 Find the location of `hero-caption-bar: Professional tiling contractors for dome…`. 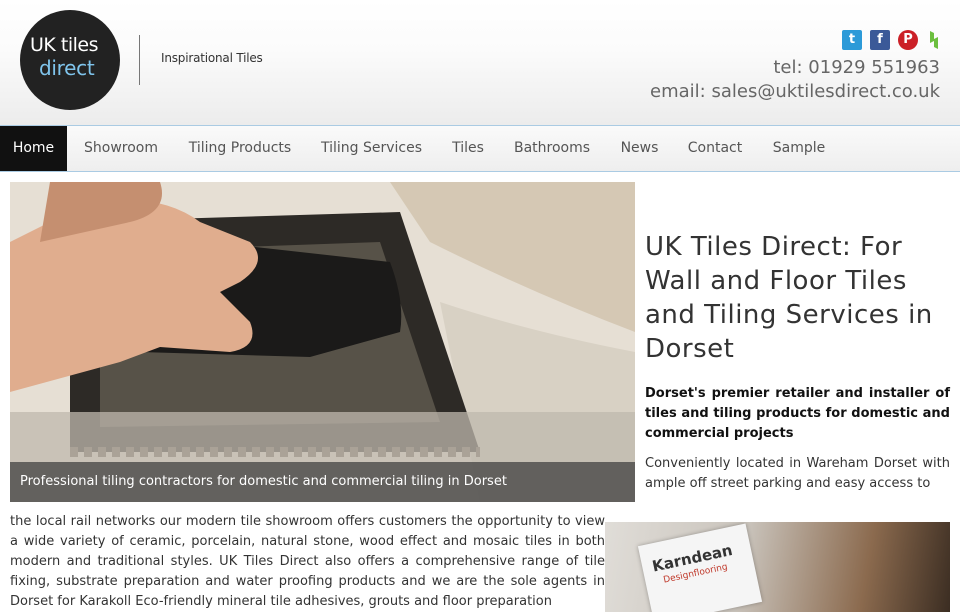

hero-caption-bar: Professional tiling contractors for dome… is located at coordinates (322, 482).